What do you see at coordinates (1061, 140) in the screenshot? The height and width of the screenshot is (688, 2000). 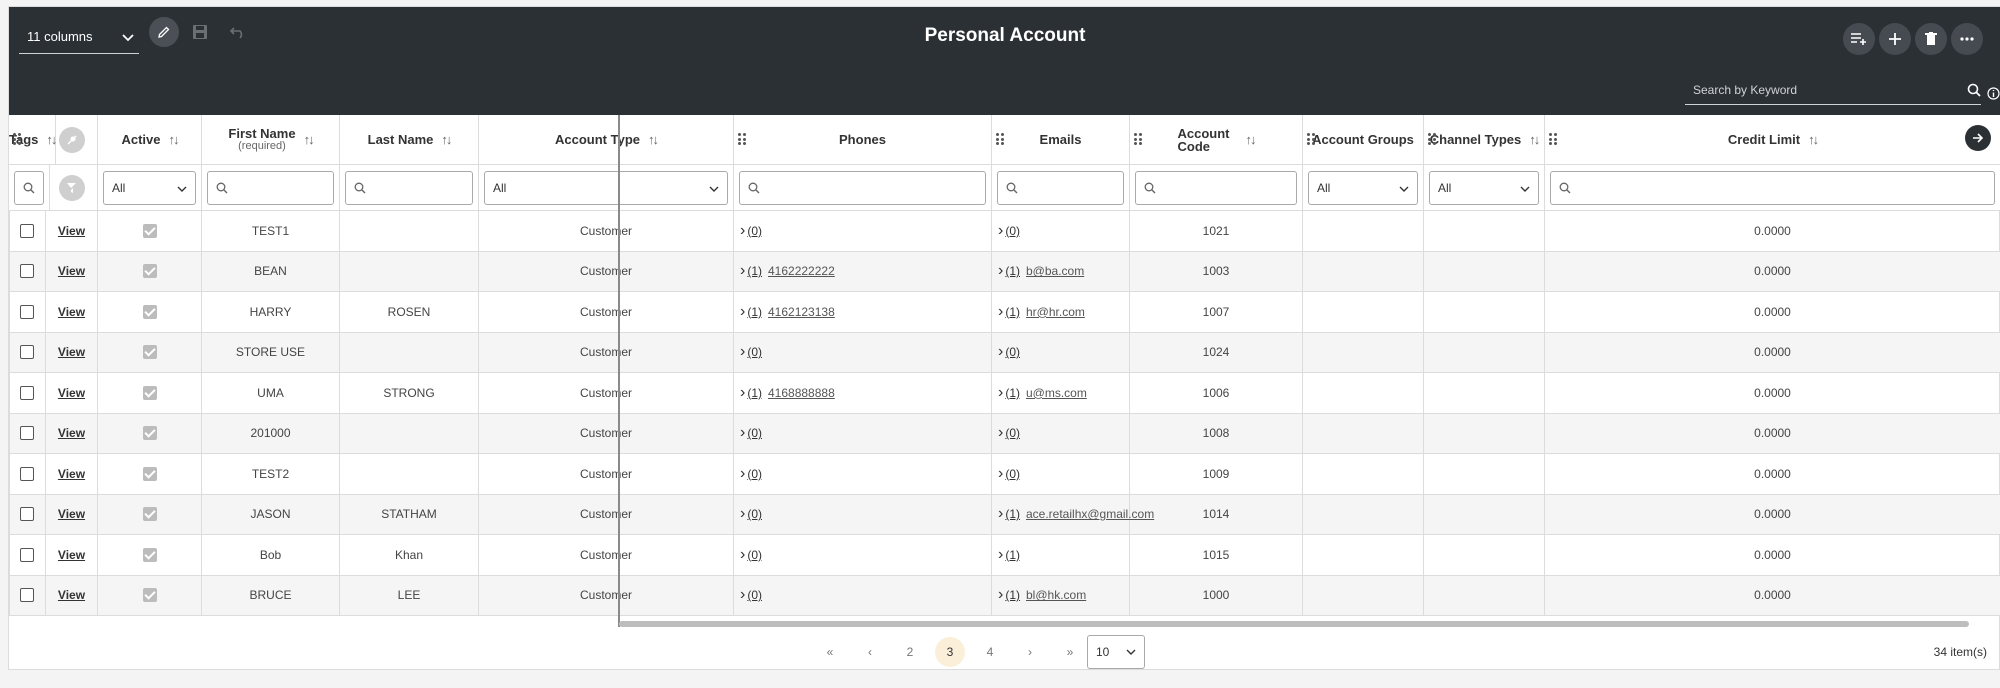 I see `column-header-emails: Emails` at bounding box center [1061, 140].